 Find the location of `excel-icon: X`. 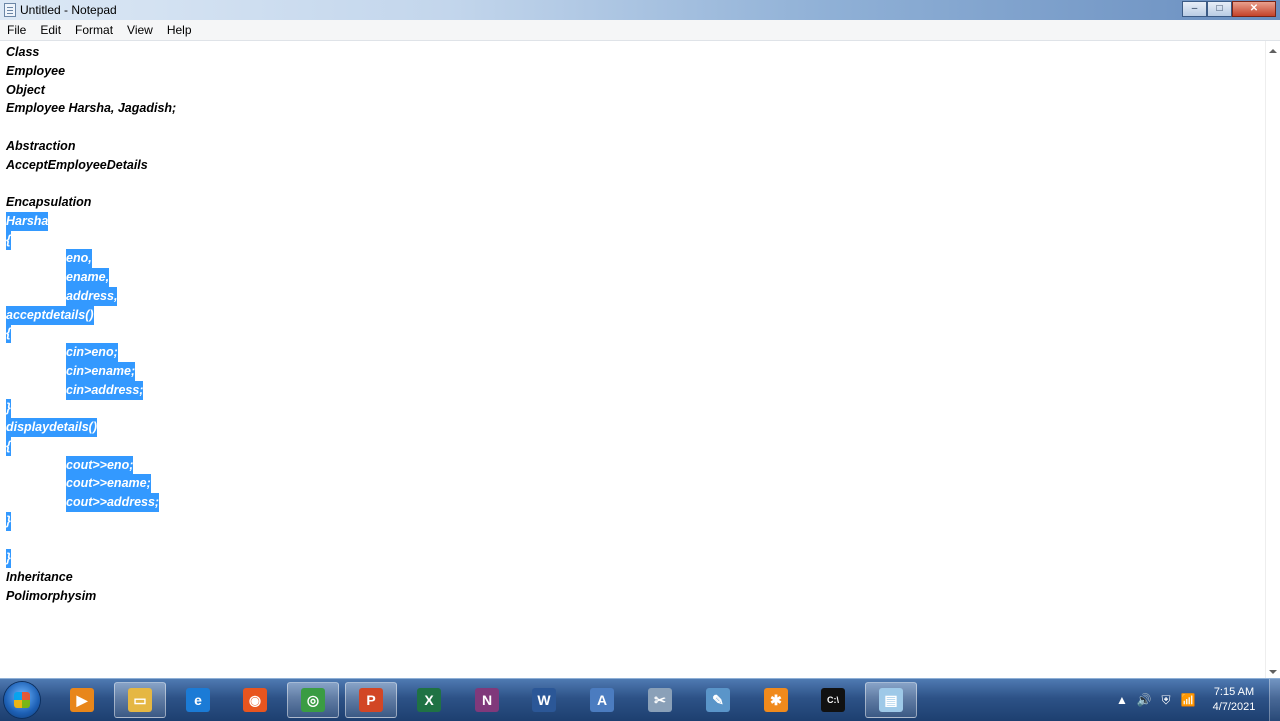

excel-icon: X is located at coordinates (429, 700).